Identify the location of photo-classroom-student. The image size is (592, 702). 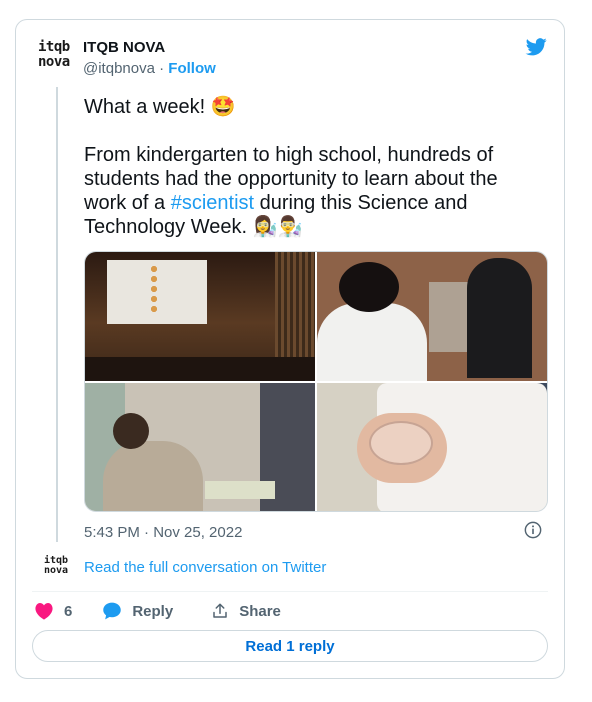
(200, 446).